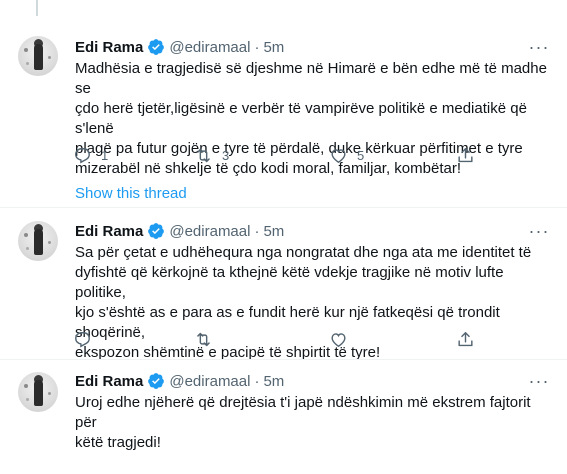 The image size is (567, 474). I want to click on like-count: 5, so click(361, 155).